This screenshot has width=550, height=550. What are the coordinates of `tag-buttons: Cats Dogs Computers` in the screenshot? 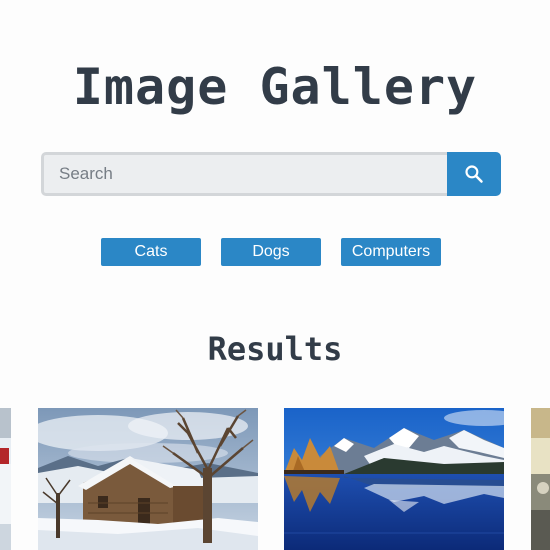 It's located at (271, 252).